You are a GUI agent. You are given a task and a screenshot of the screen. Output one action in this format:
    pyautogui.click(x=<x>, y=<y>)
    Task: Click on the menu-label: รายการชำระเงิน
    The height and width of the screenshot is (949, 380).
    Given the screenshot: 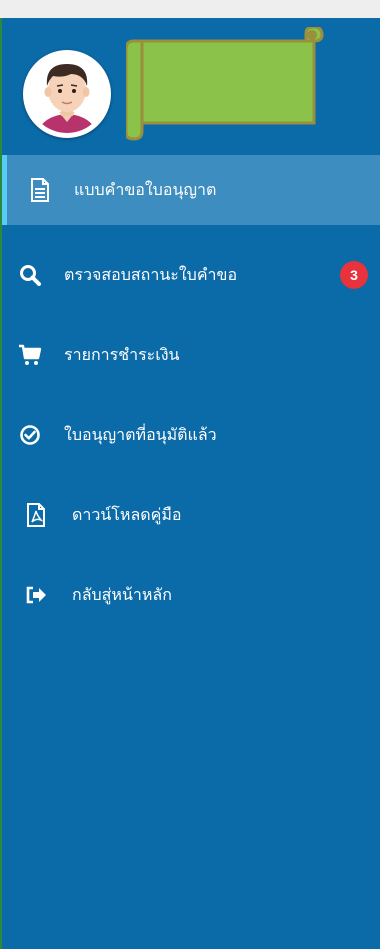 What is the action you would take?
    pyautogui.click(x=122, y=354)
    